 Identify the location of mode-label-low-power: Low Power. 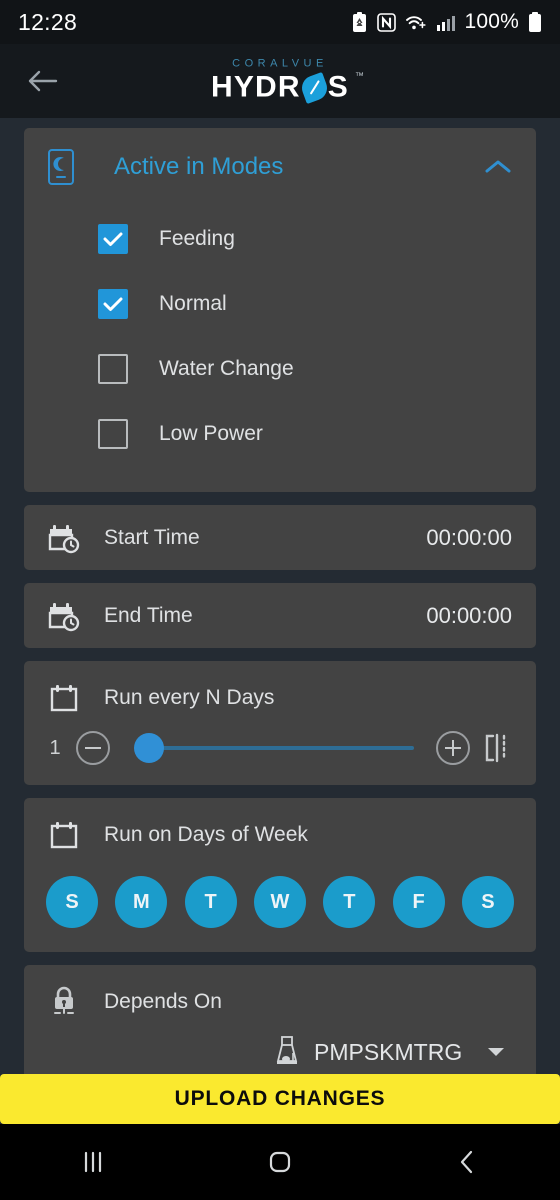
(211, 433).